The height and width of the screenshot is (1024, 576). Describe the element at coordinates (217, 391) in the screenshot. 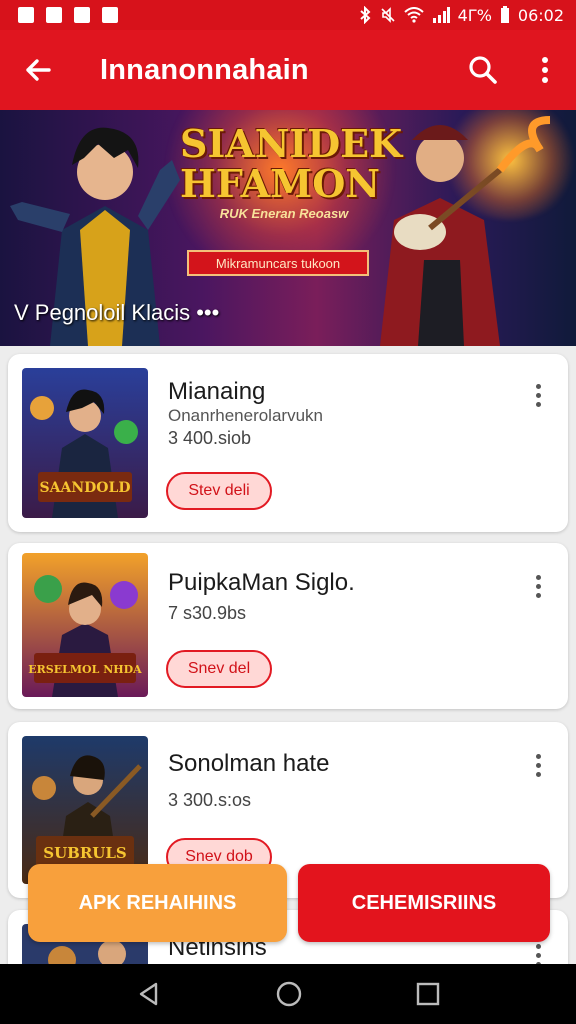

I see `item-title: Mianaing` at that location.